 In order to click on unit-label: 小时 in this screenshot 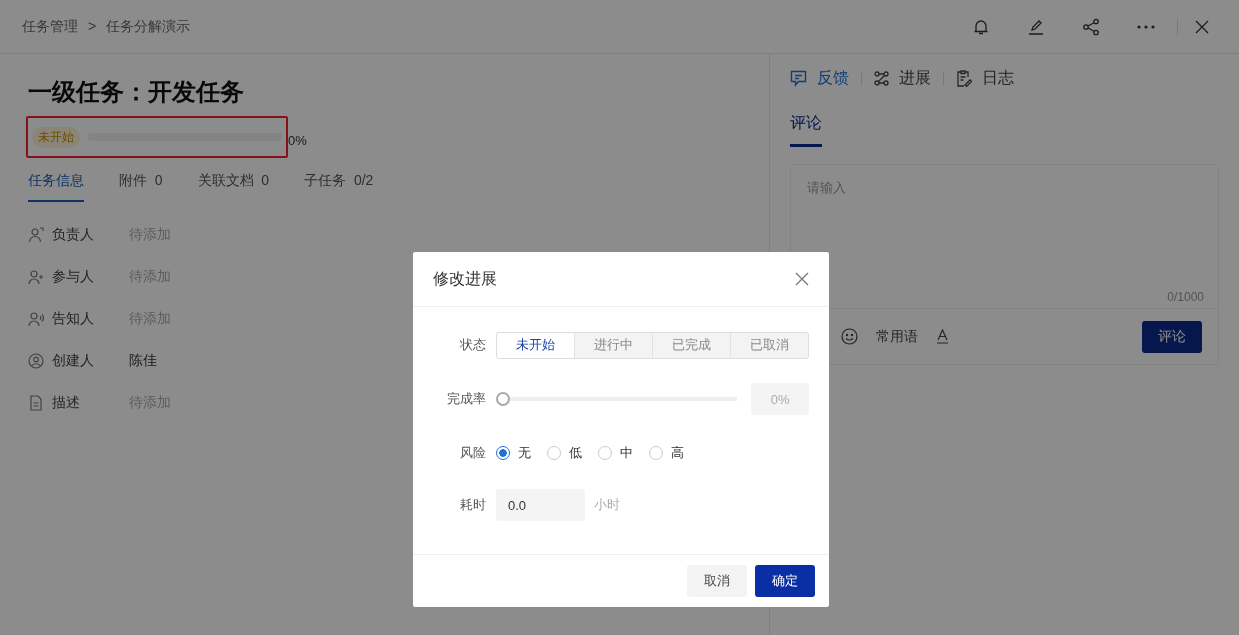, I will do `click(607, 505)`.